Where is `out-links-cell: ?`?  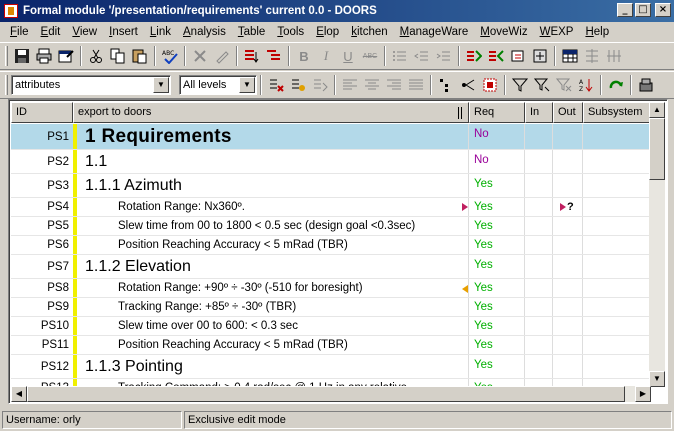 out-links-cell: ? is located at coordinates (567, 207).